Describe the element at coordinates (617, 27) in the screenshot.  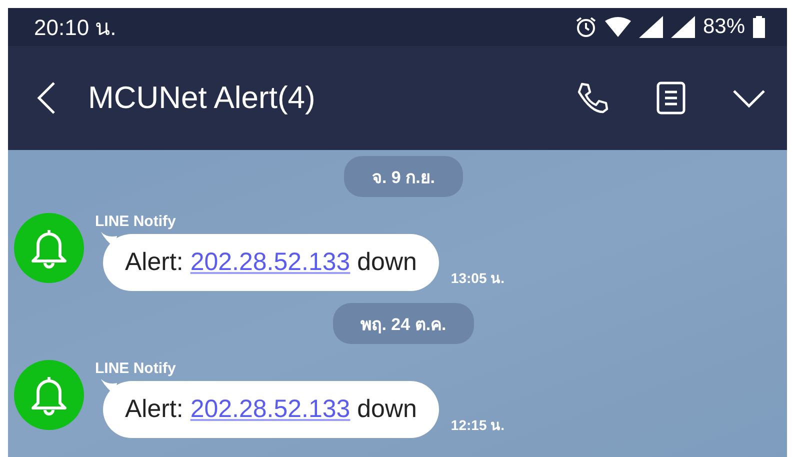
I see `wifi-icon` at that location.